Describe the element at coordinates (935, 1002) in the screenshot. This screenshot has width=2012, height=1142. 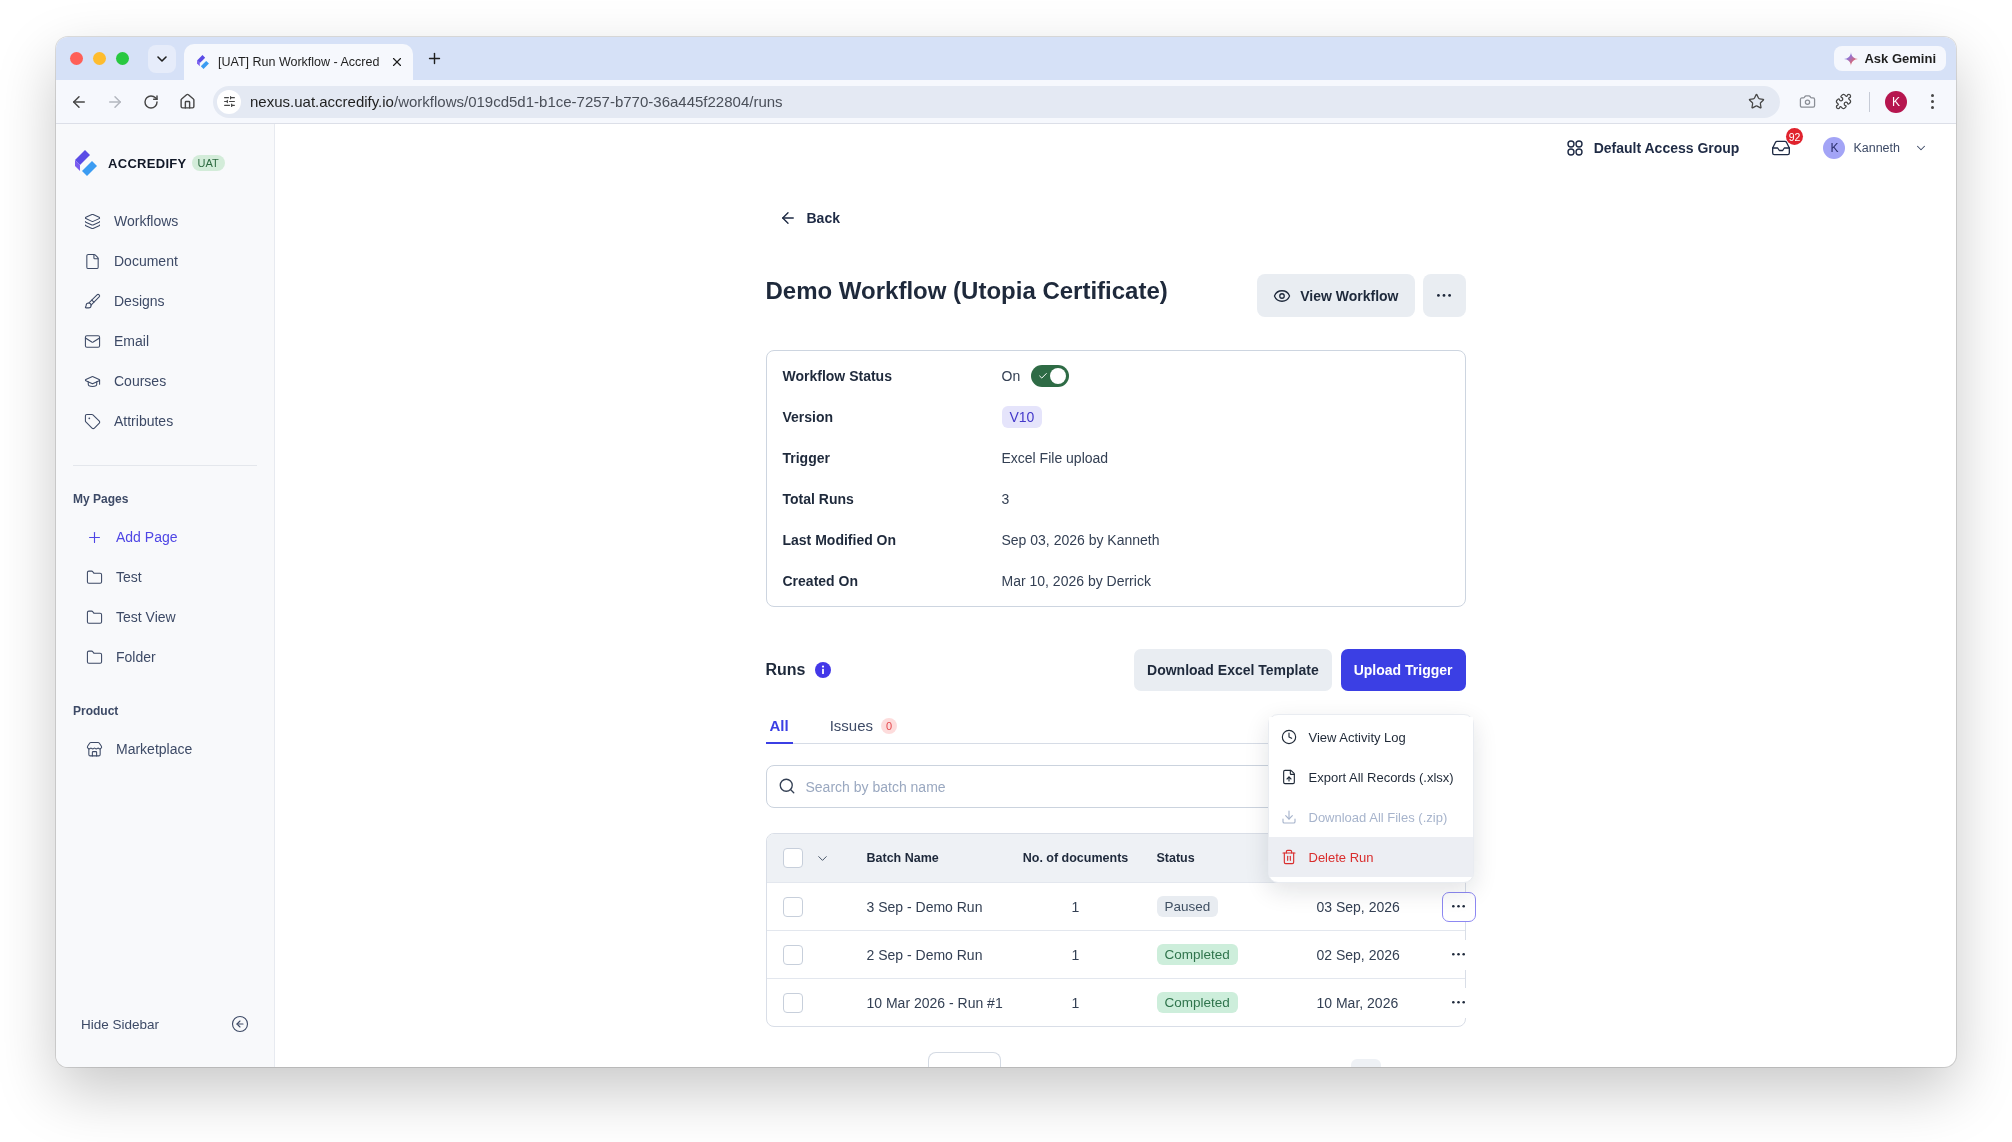
I see `table-cell-text: 10 Mar 2026 - Run #1` at that location.